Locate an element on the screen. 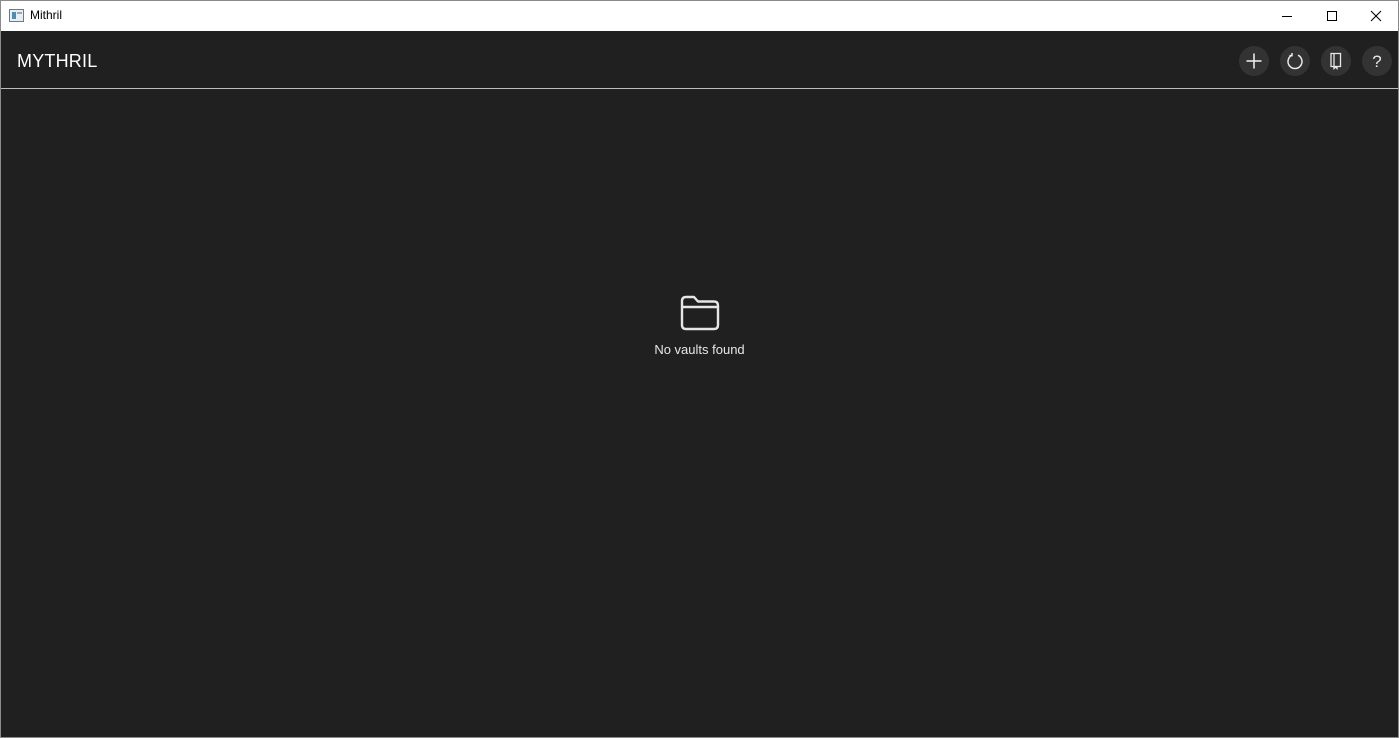 The image size is (1399, 738). empty-state-message: No vaults found is located at coordinates (699, 349).